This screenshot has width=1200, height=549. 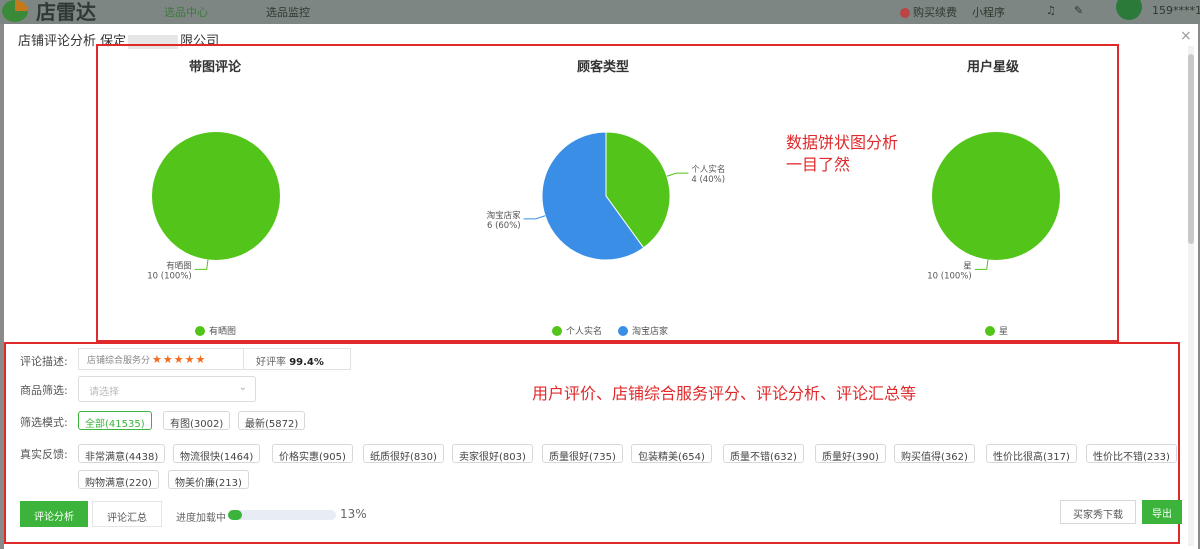 What do you see at coordinates (1162, 512) in the screenshot?
I see `export-button: 导出` at bounding box center [1162, 512].